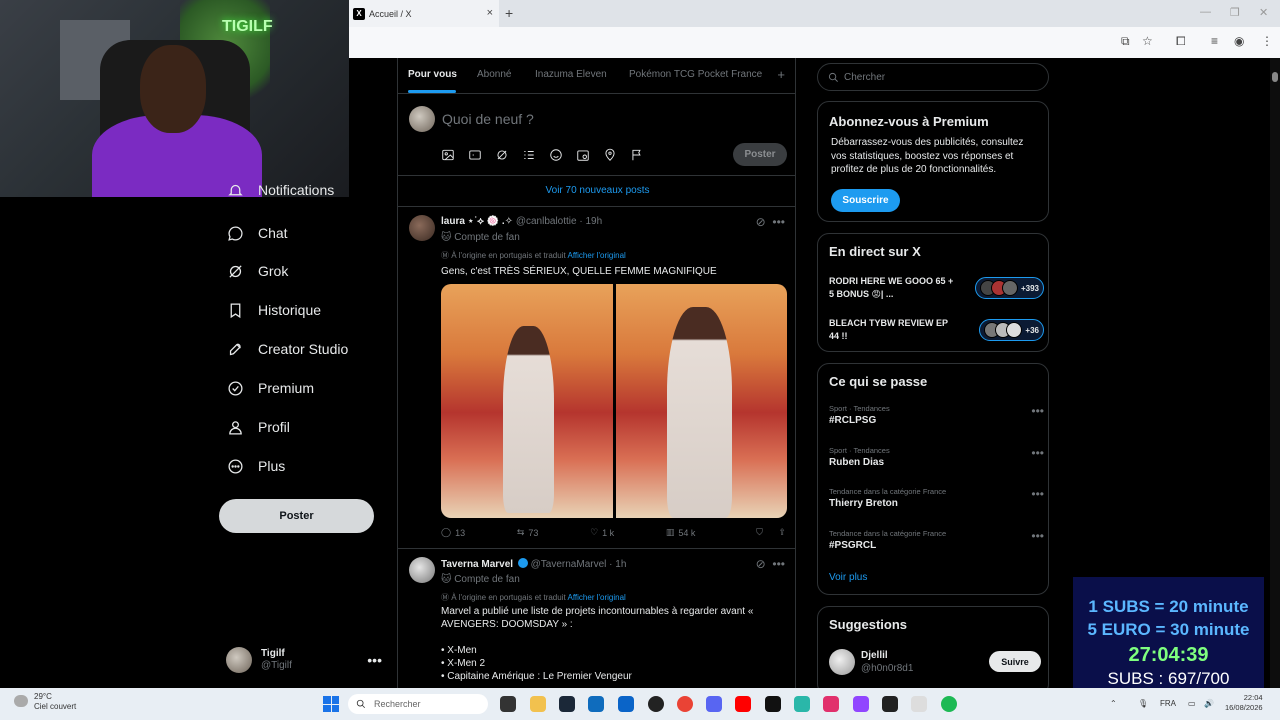 This screenshot has height=720, width=1280. Describe the element at coordinates (936, 330) in the screenshot. I see `live-item: BLEACH TYBW REVIEW EP 44 !! +36` at that location.